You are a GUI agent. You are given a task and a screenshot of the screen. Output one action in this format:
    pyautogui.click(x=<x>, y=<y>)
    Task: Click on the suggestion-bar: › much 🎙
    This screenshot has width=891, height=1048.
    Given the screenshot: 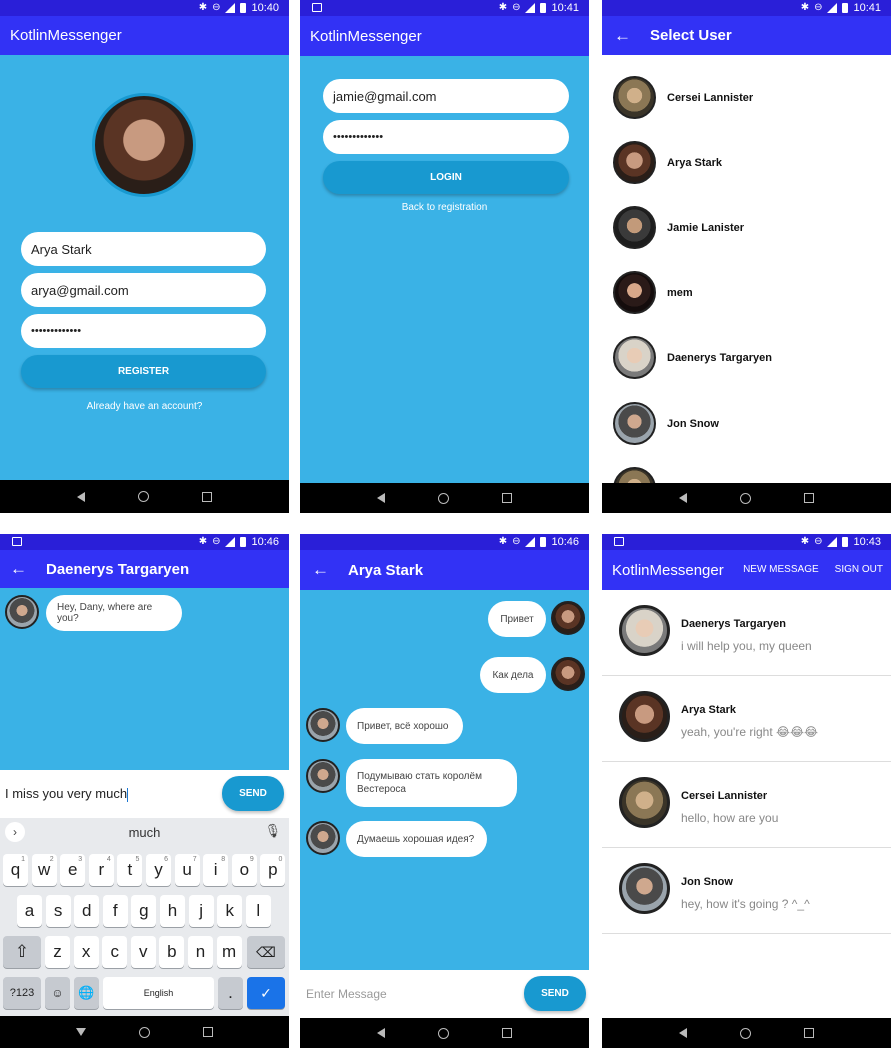 What is the action you would take?
    pyautogui.click(x=144, y=832)
    